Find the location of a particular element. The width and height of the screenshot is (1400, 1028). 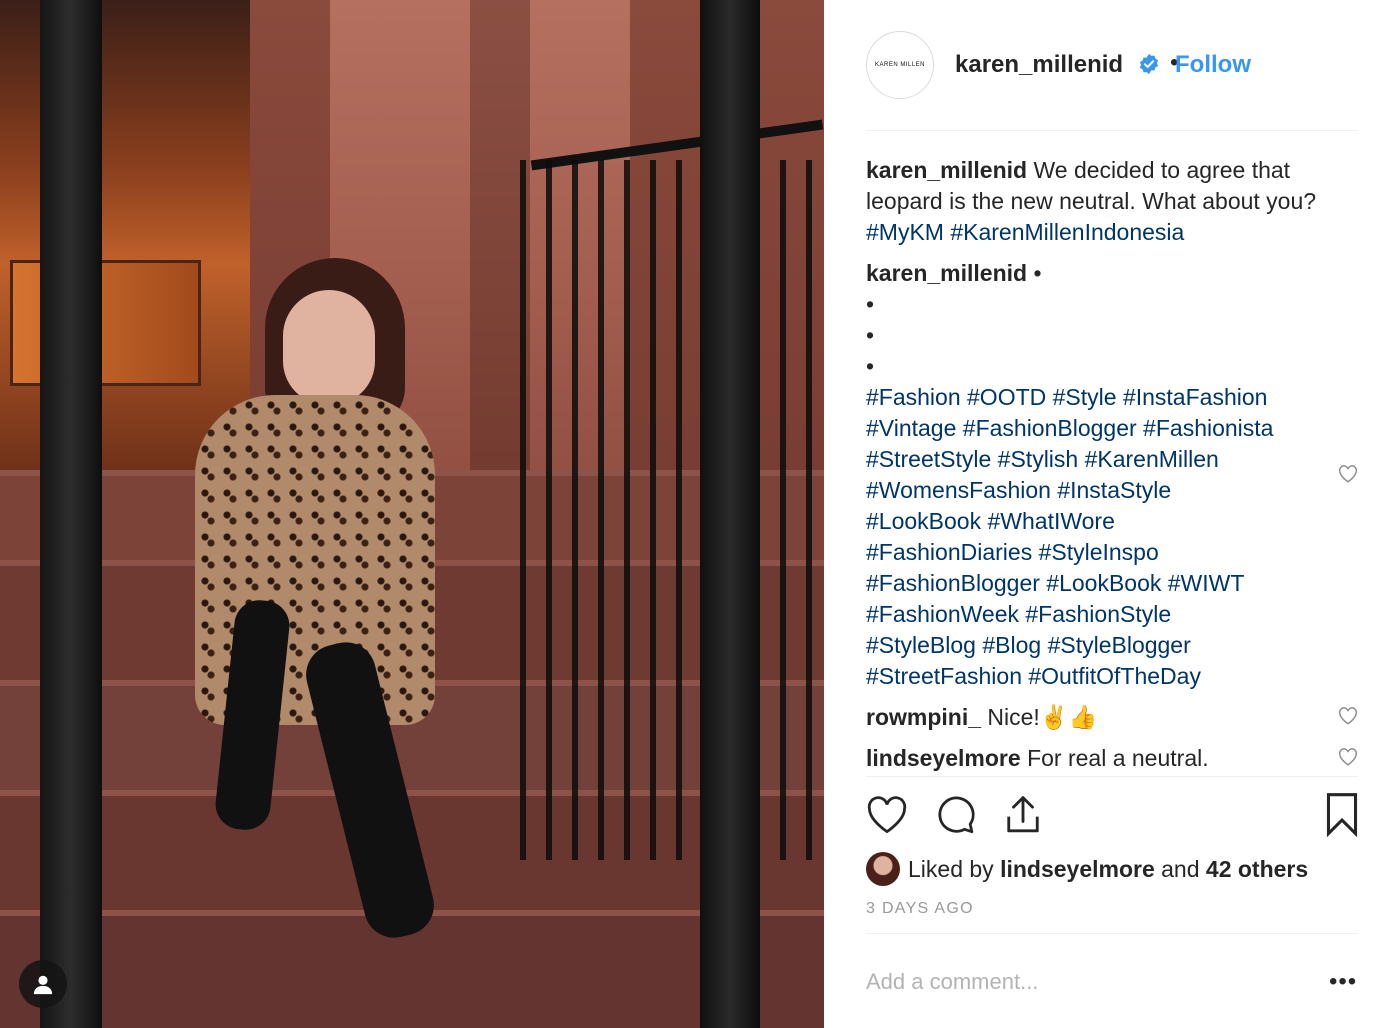

comment-username: rowmpini_ is located at coordinates (923, 717).